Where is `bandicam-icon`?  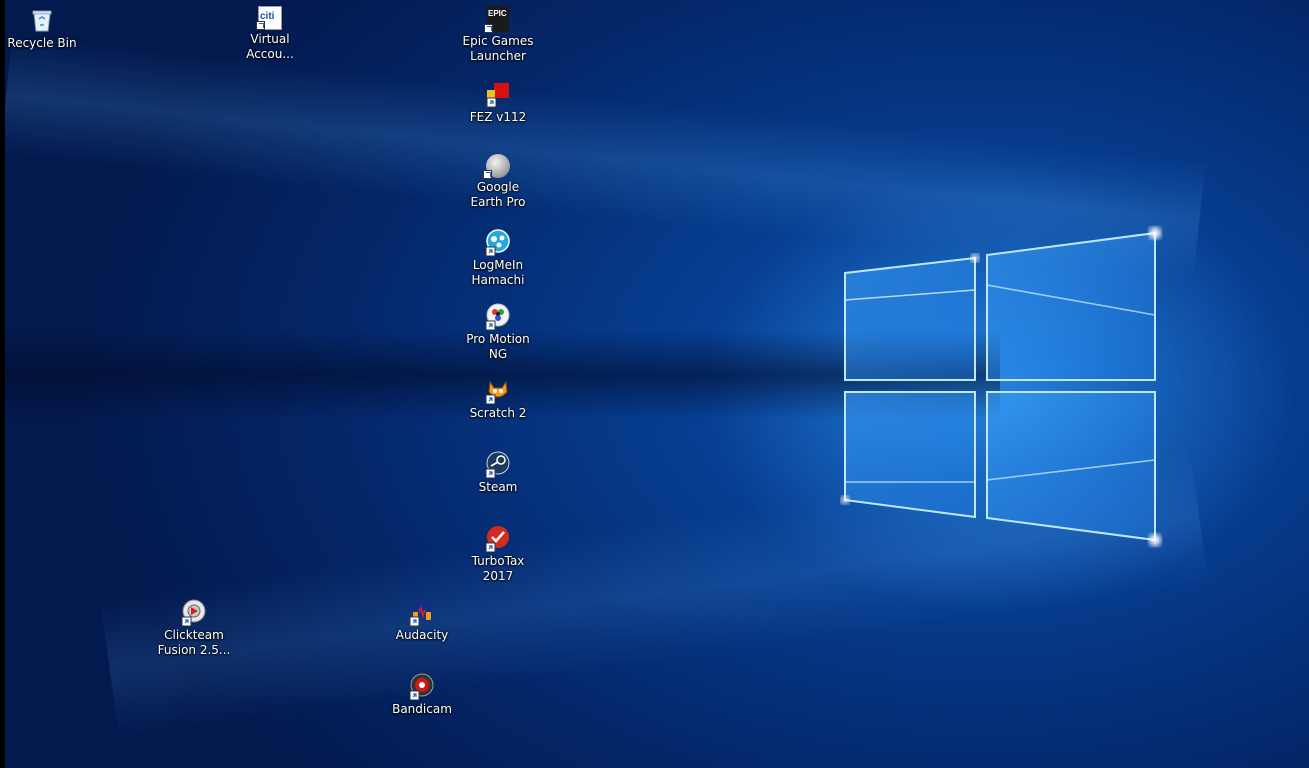
bandicam-icon is located at coordinates (421, 686).